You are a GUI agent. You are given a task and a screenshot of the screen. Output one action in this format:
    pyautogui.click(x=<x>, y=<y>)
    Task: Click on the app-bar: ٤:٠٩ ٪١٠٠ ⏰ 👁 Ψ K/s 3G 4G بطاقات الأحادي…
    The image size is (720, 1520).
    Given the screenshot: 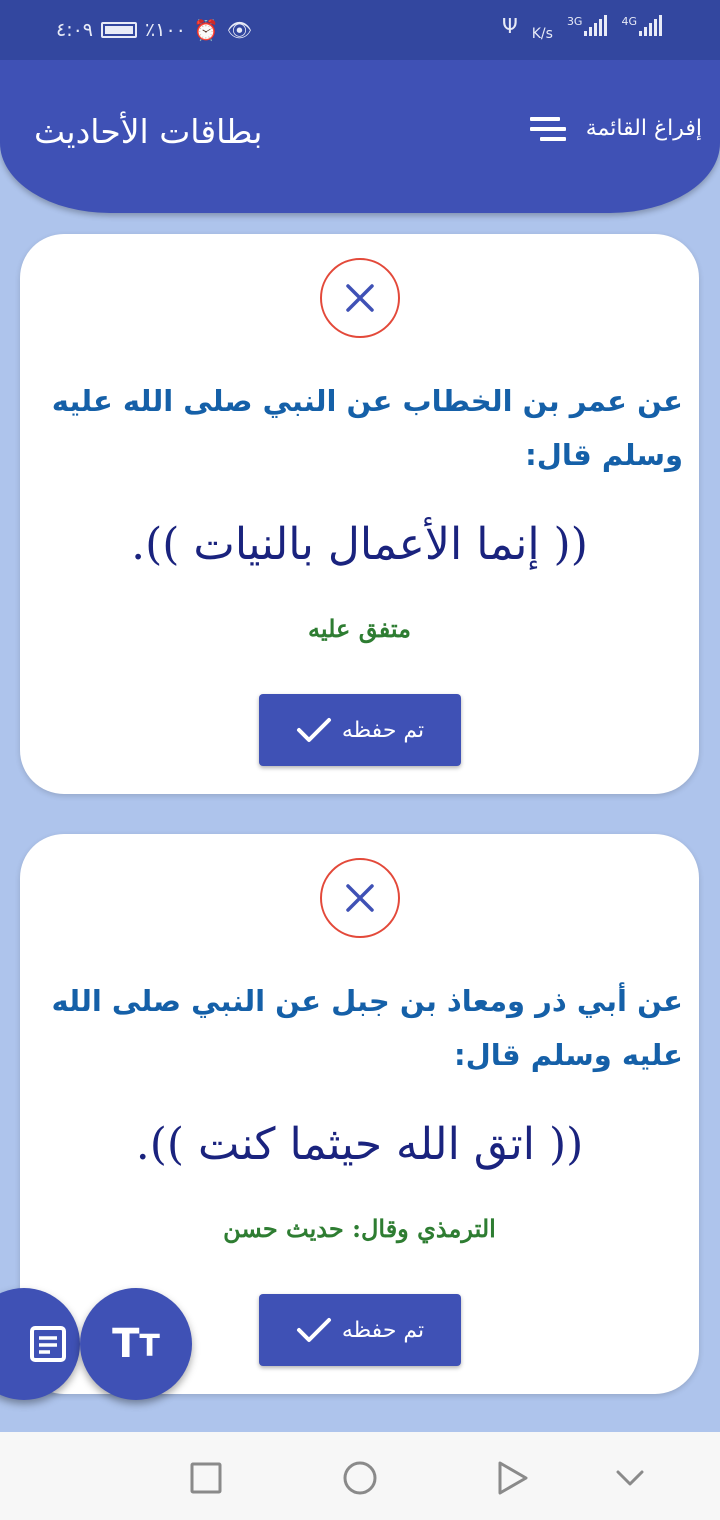 What is the action you would take?
    pyautogui.click(x=360, y=106)
    